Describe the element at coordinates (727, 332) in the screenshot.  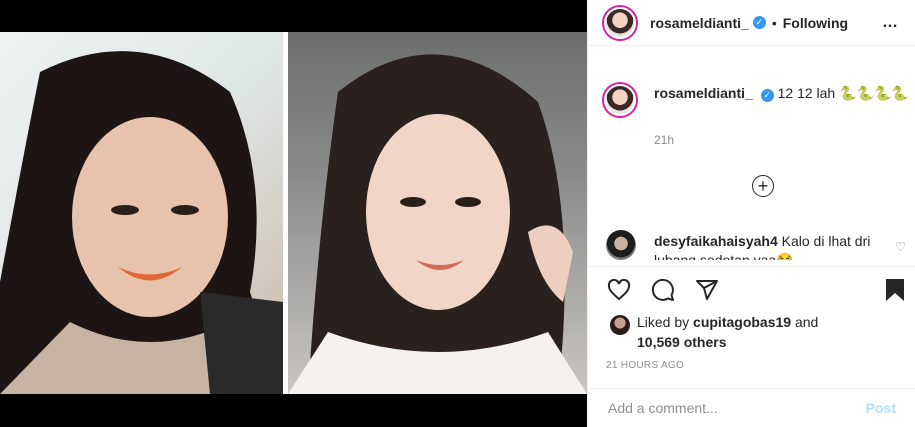
I see `likes-text: Liked by cupitagobas19 and 10,569 others` at that location.